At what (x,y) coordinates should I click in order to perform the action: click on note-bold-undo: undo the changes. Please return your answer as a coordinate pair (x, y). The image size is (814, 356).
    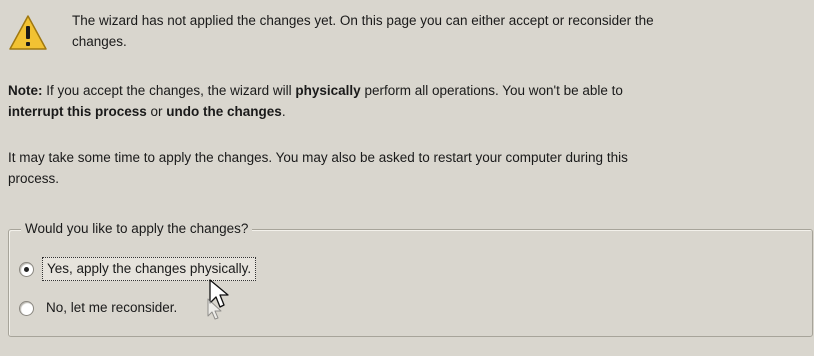
    Looking at the image, I should click on (224, 111).